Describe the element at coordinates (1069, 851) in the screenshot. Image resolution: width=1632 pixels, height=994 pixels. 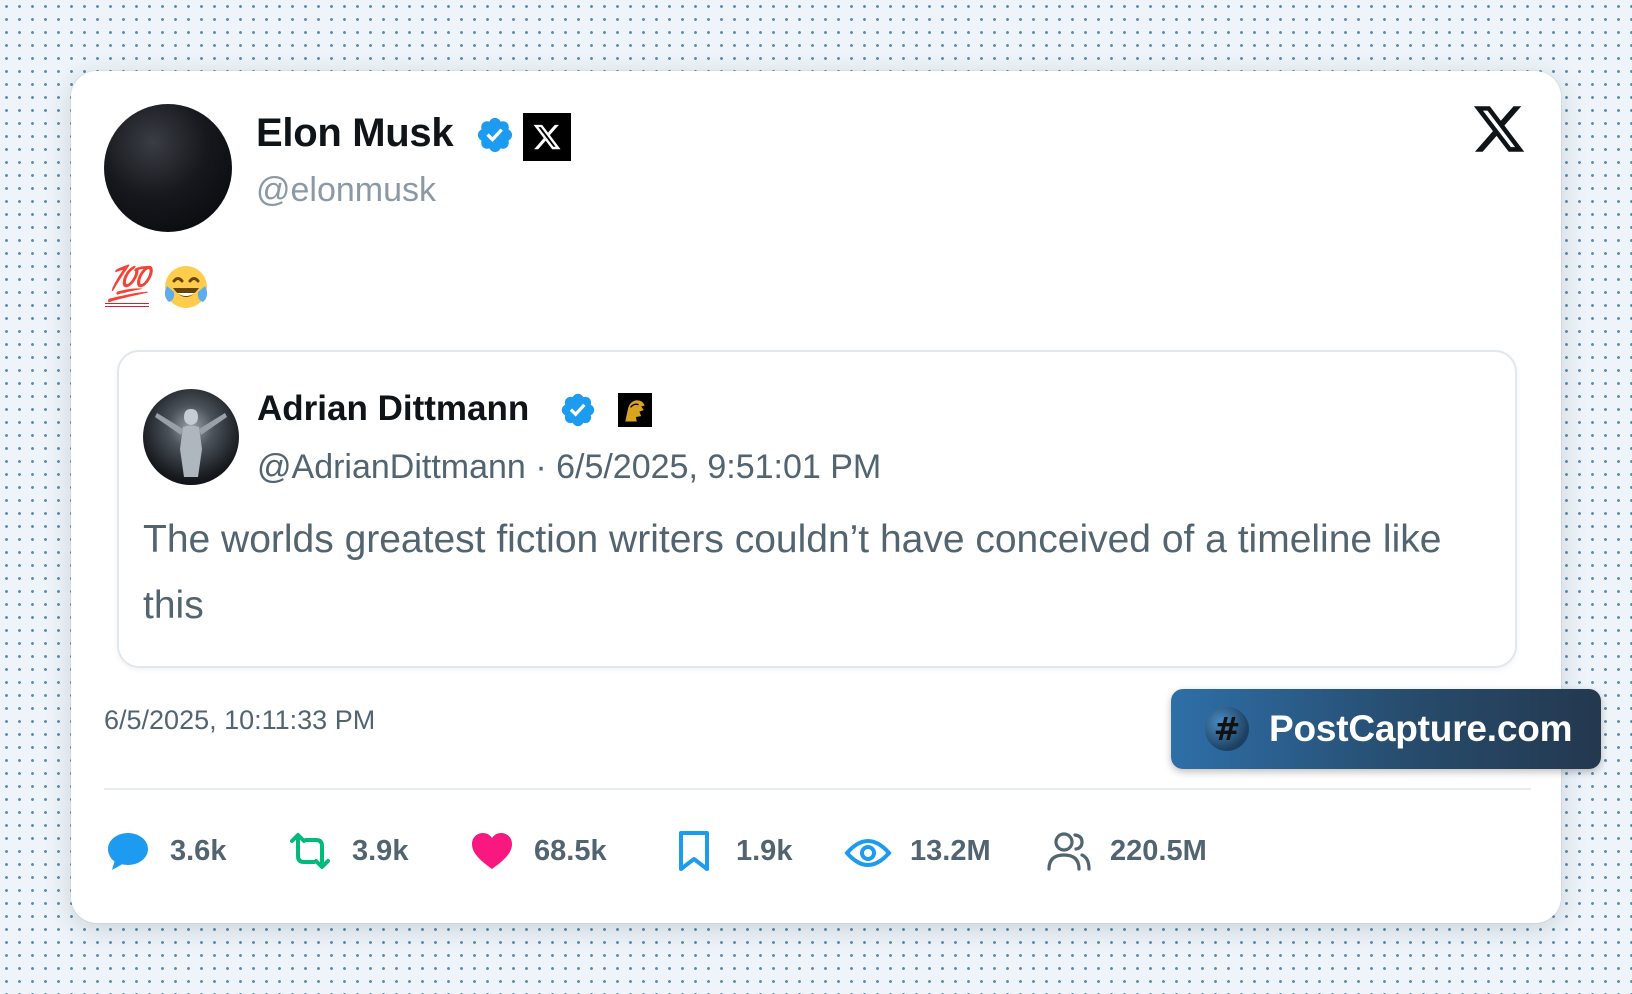
I see `followers-icon` at that location.